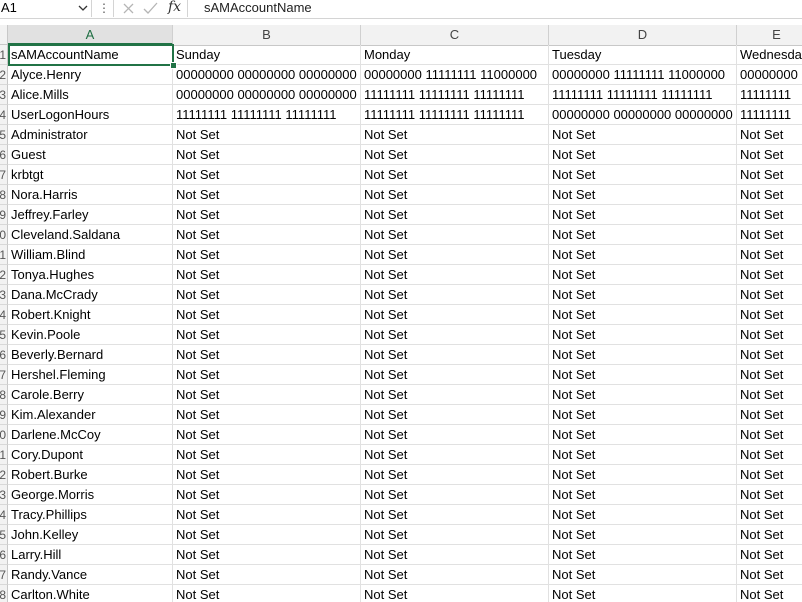  Describe the element at coordinates (455, 535) in the screenshot. I see `cell-c25: Not Set` at that location.